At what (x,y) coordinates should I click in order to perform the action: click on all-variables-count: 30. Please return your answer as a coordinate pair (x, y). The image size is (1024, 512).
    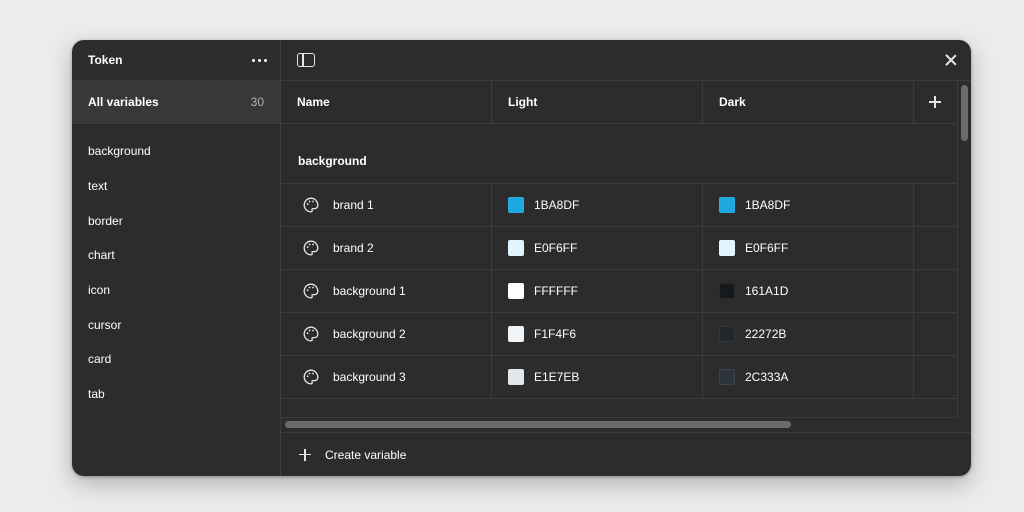
    Looking at the image, I should click on (257, 102).